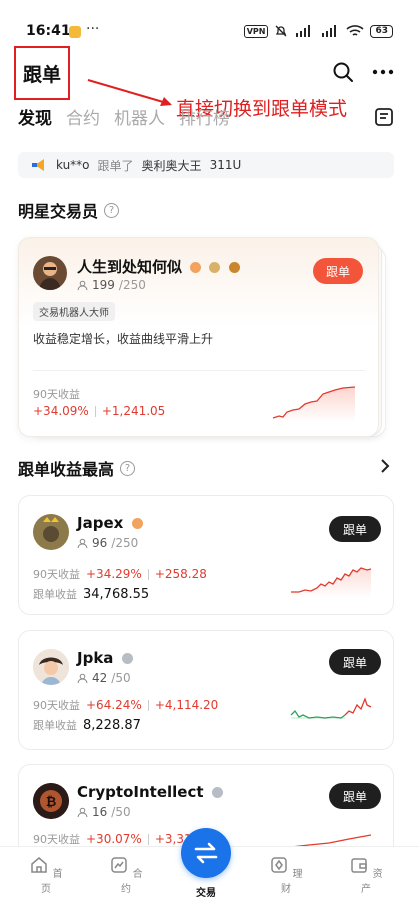 This screenshot has width=419, height=897. Describe the element at coordinates (112, 725) in the screenshot. I see `copy-profit-value: 8,228.87` at that location.